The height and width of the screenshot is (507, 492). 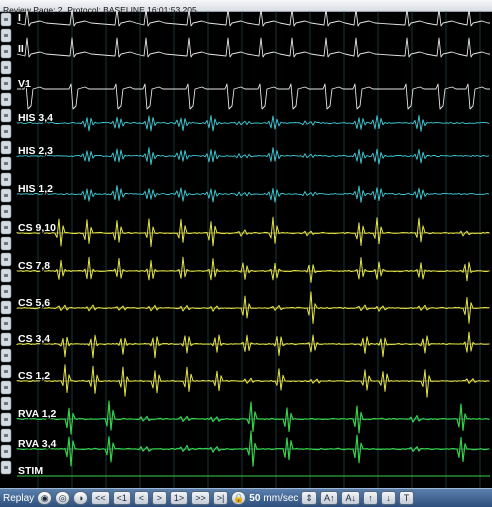 I want to click on channel-label: CS 5,6, so click(x=34, y=303).